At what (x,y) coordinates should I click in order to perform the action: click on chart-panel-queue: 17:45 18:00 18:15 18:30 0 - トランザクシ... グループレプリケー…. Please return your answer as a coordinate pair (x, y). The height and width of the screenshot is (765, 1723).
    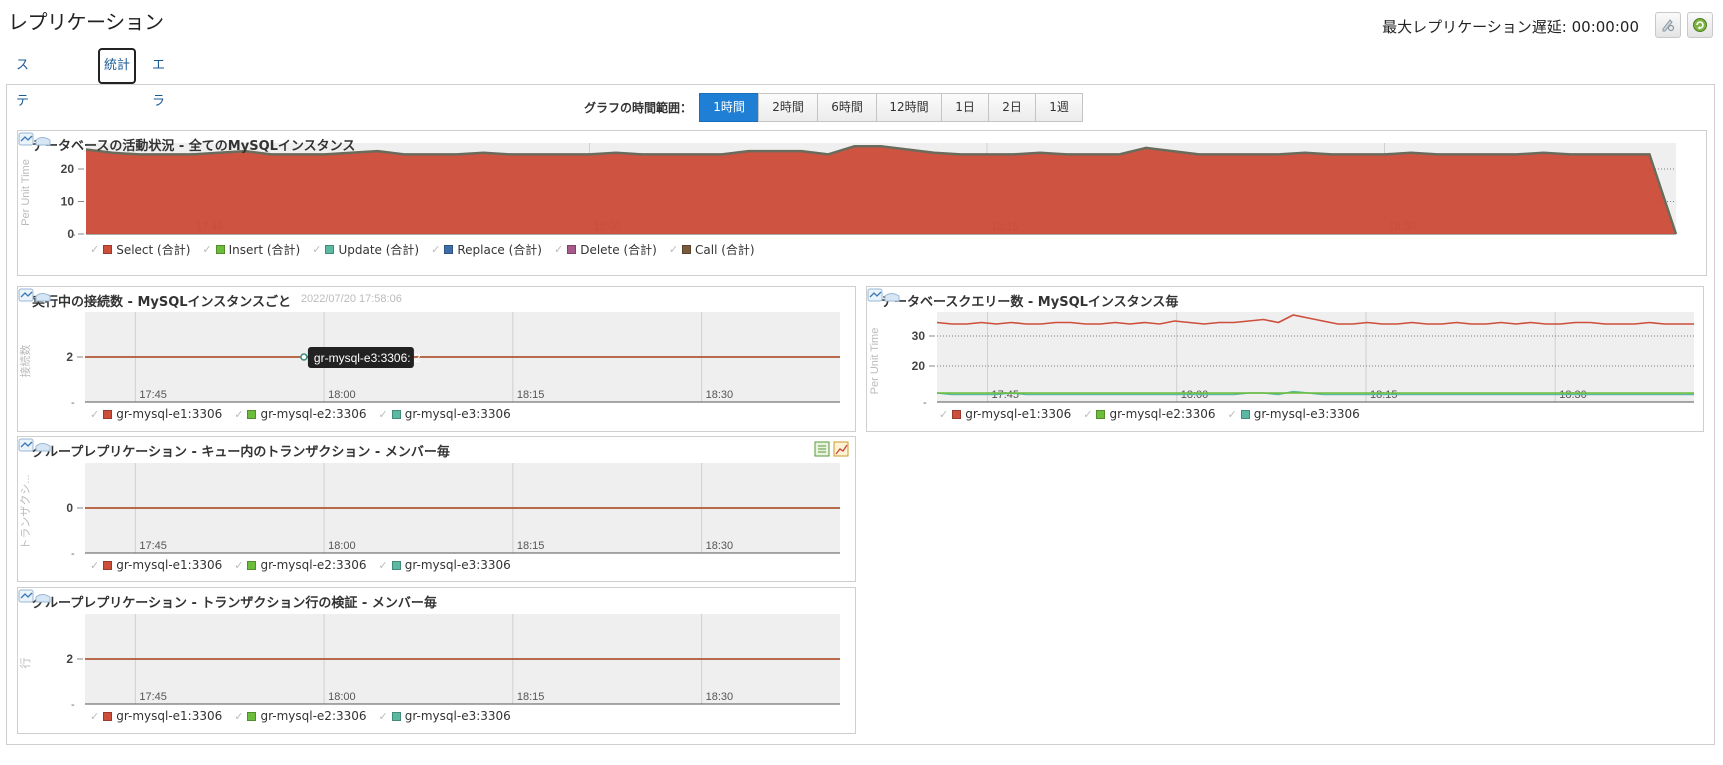
    Looking at the image, I should click on (436, 509).